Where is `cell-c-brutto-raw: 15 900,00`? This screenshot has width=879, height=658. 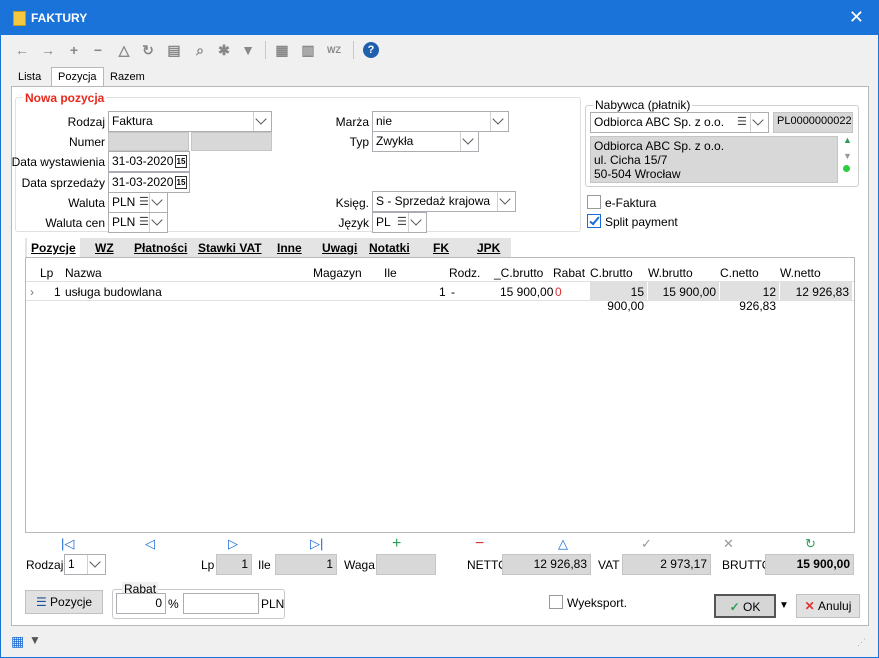
cell-c-brutto-raw: 15 900,00 is located at coordinates (527, 292).